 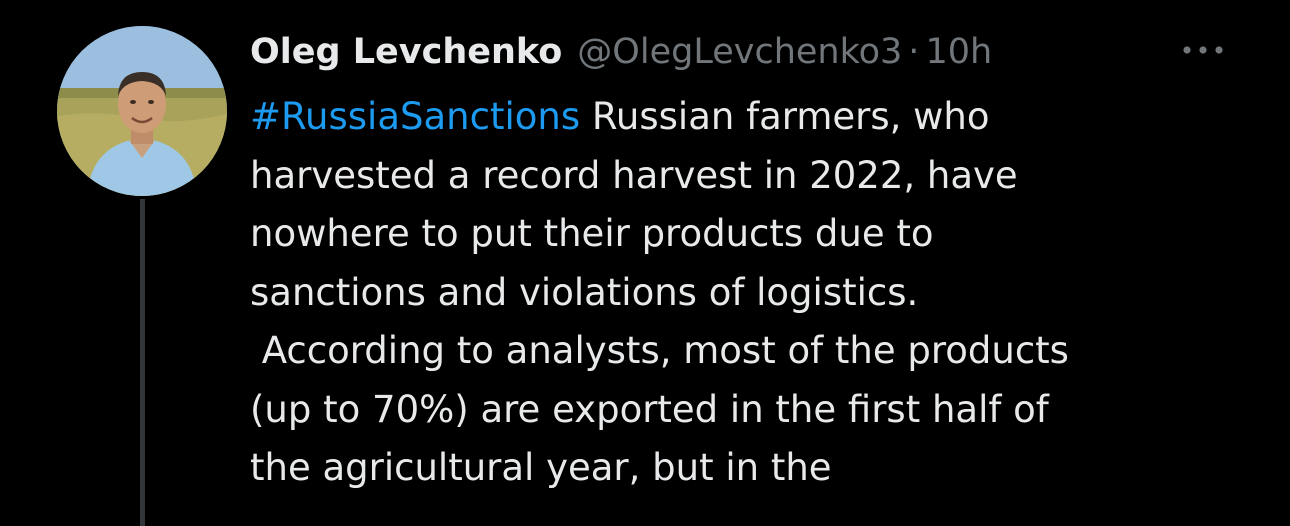 What do you see at coordinates (415, 116) in the screenshot?
I see `hashtag-link: #RussiaSanctions` at bounding box center [415, 116].